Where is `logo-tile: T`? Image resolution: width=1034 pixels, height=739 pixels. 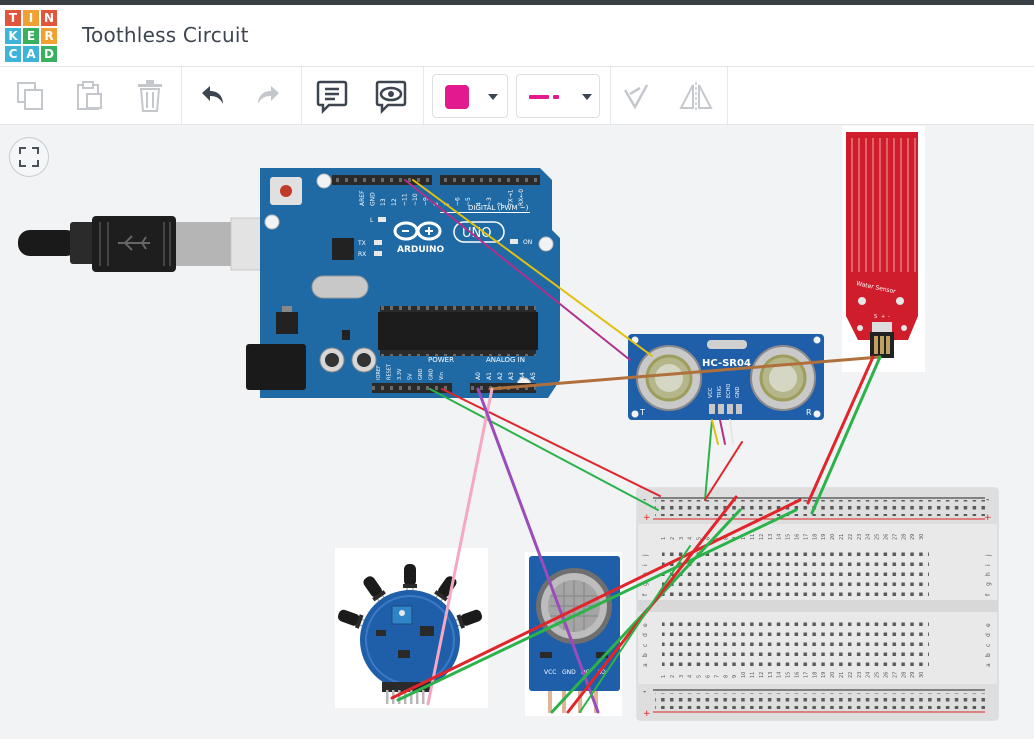
logo-tile: T is located at coordinates (13, 18).